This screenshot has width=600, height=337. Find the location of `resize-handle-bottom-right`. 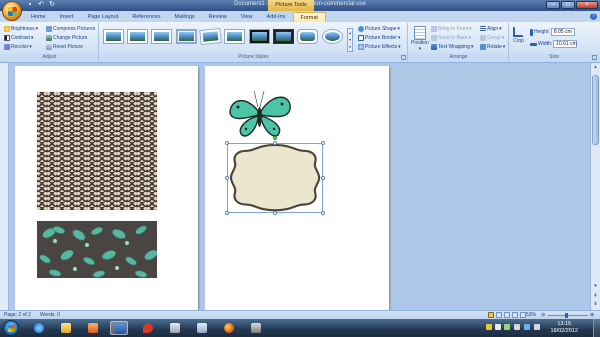

resize-handle-bottom-right is located at coordinates (323, 213).